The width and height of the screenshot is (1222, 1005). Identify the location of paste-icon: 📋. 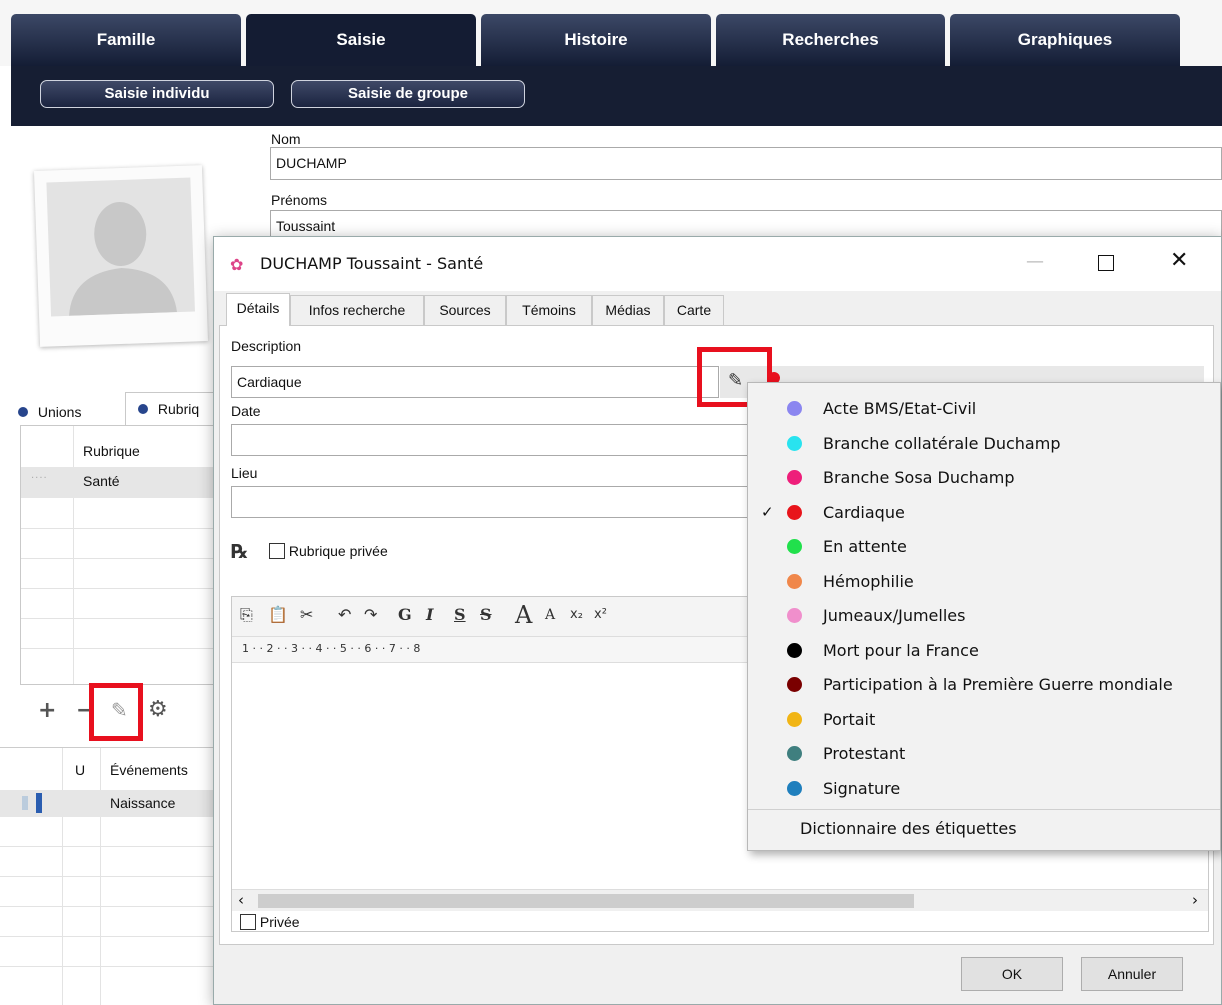
(278, 615).